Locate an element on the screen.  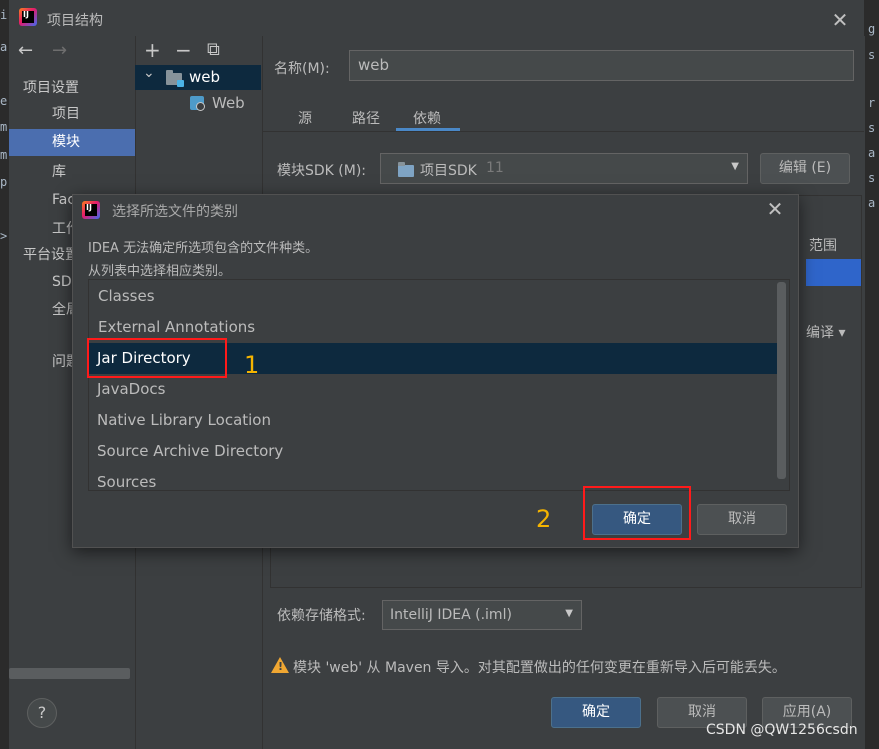
editor-char: g is located at coordinates (872, 29).